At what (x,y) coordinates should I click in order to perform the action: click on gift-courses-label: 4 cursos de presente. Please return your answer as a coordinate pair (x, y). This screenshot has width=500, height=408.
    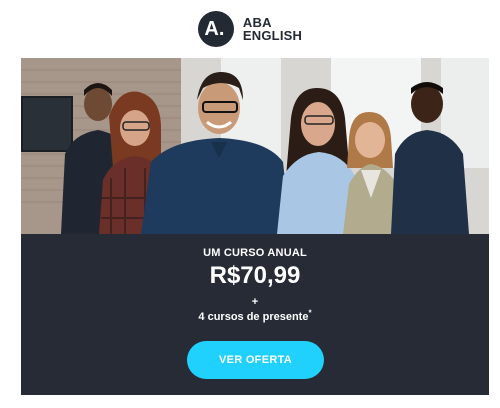
    Looking at the image, I should click on (253, 317).